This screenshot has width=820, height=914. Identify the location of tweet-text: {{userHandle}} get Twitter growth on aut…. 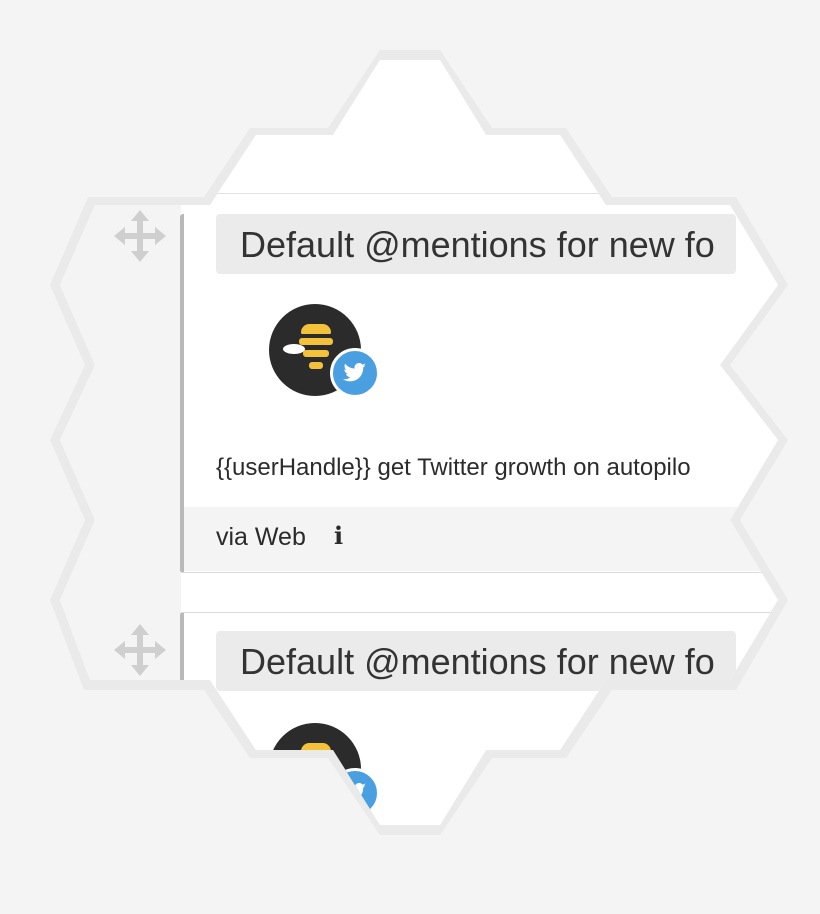
(453, 467).